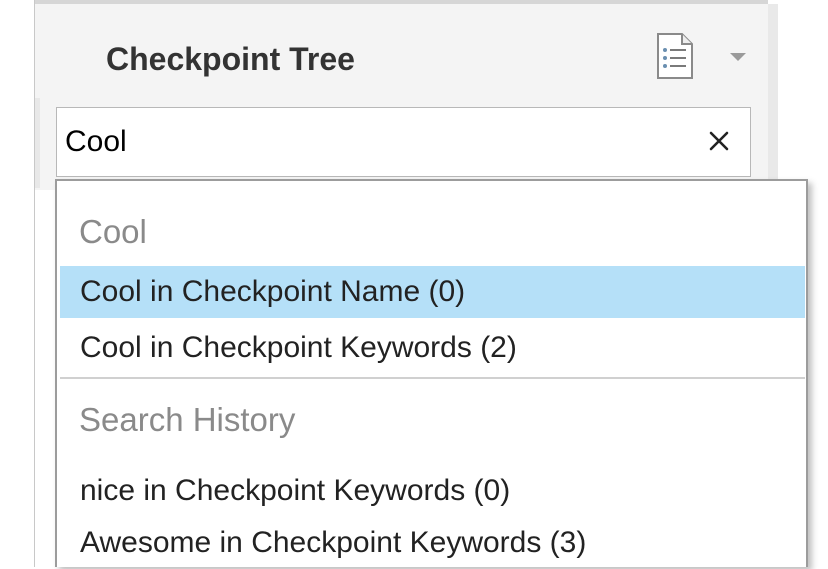  I want to click on left-gutter, so click(17, 283).